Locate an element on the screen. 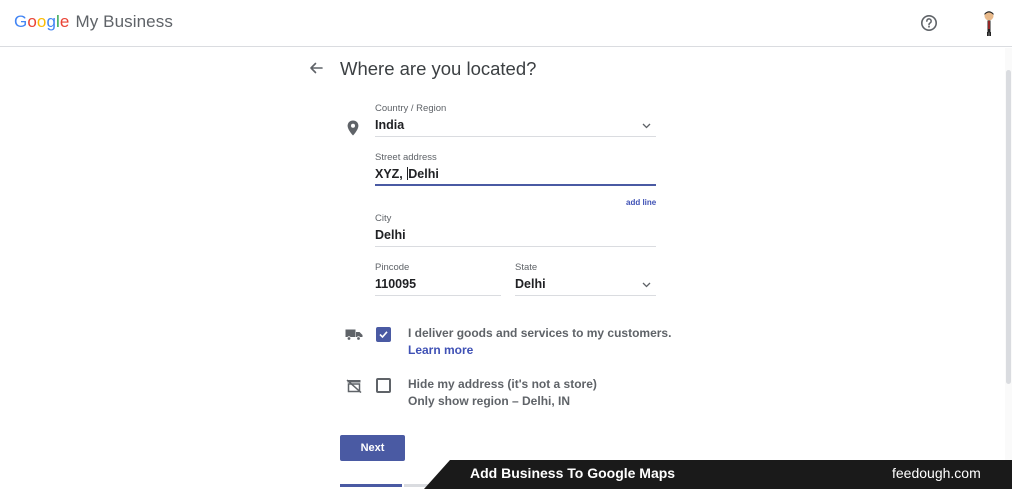  hidden-store-icon is located at coordinates (354, 386).